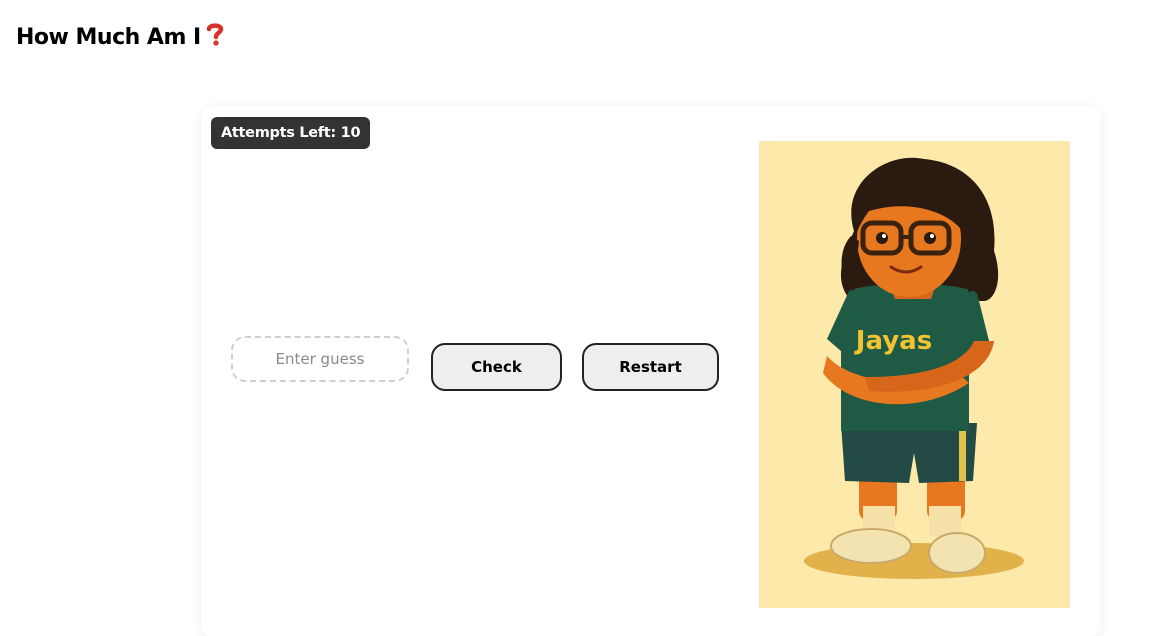  Describe the element at coordinates (108, 37) in the screenshot. I see `page-title-text: How Much Am I` at that location.